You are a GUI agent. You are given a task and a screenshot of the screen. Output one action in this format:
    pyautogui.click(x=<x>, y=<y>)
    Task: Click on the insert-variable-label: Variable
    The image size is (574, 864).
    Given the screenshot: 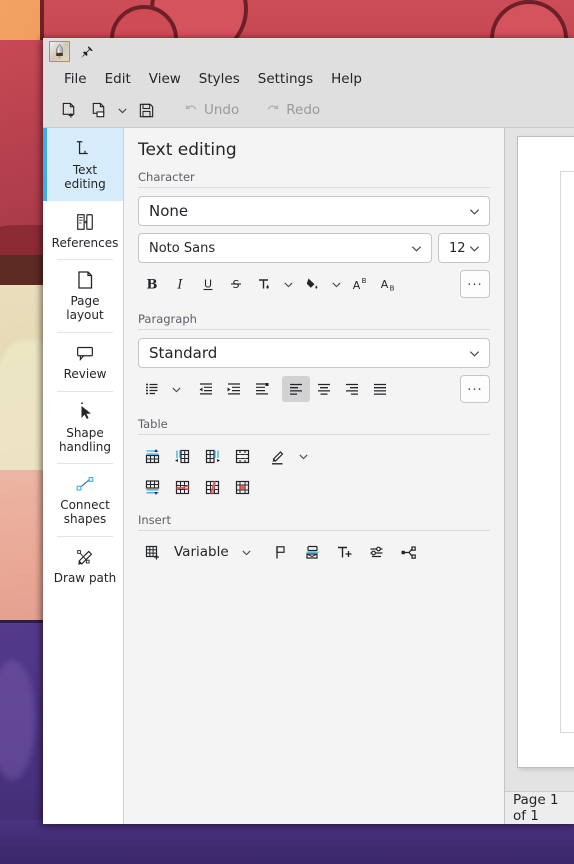 What is the action you would take?
    pyautogui.click(x=201, y=552)
    